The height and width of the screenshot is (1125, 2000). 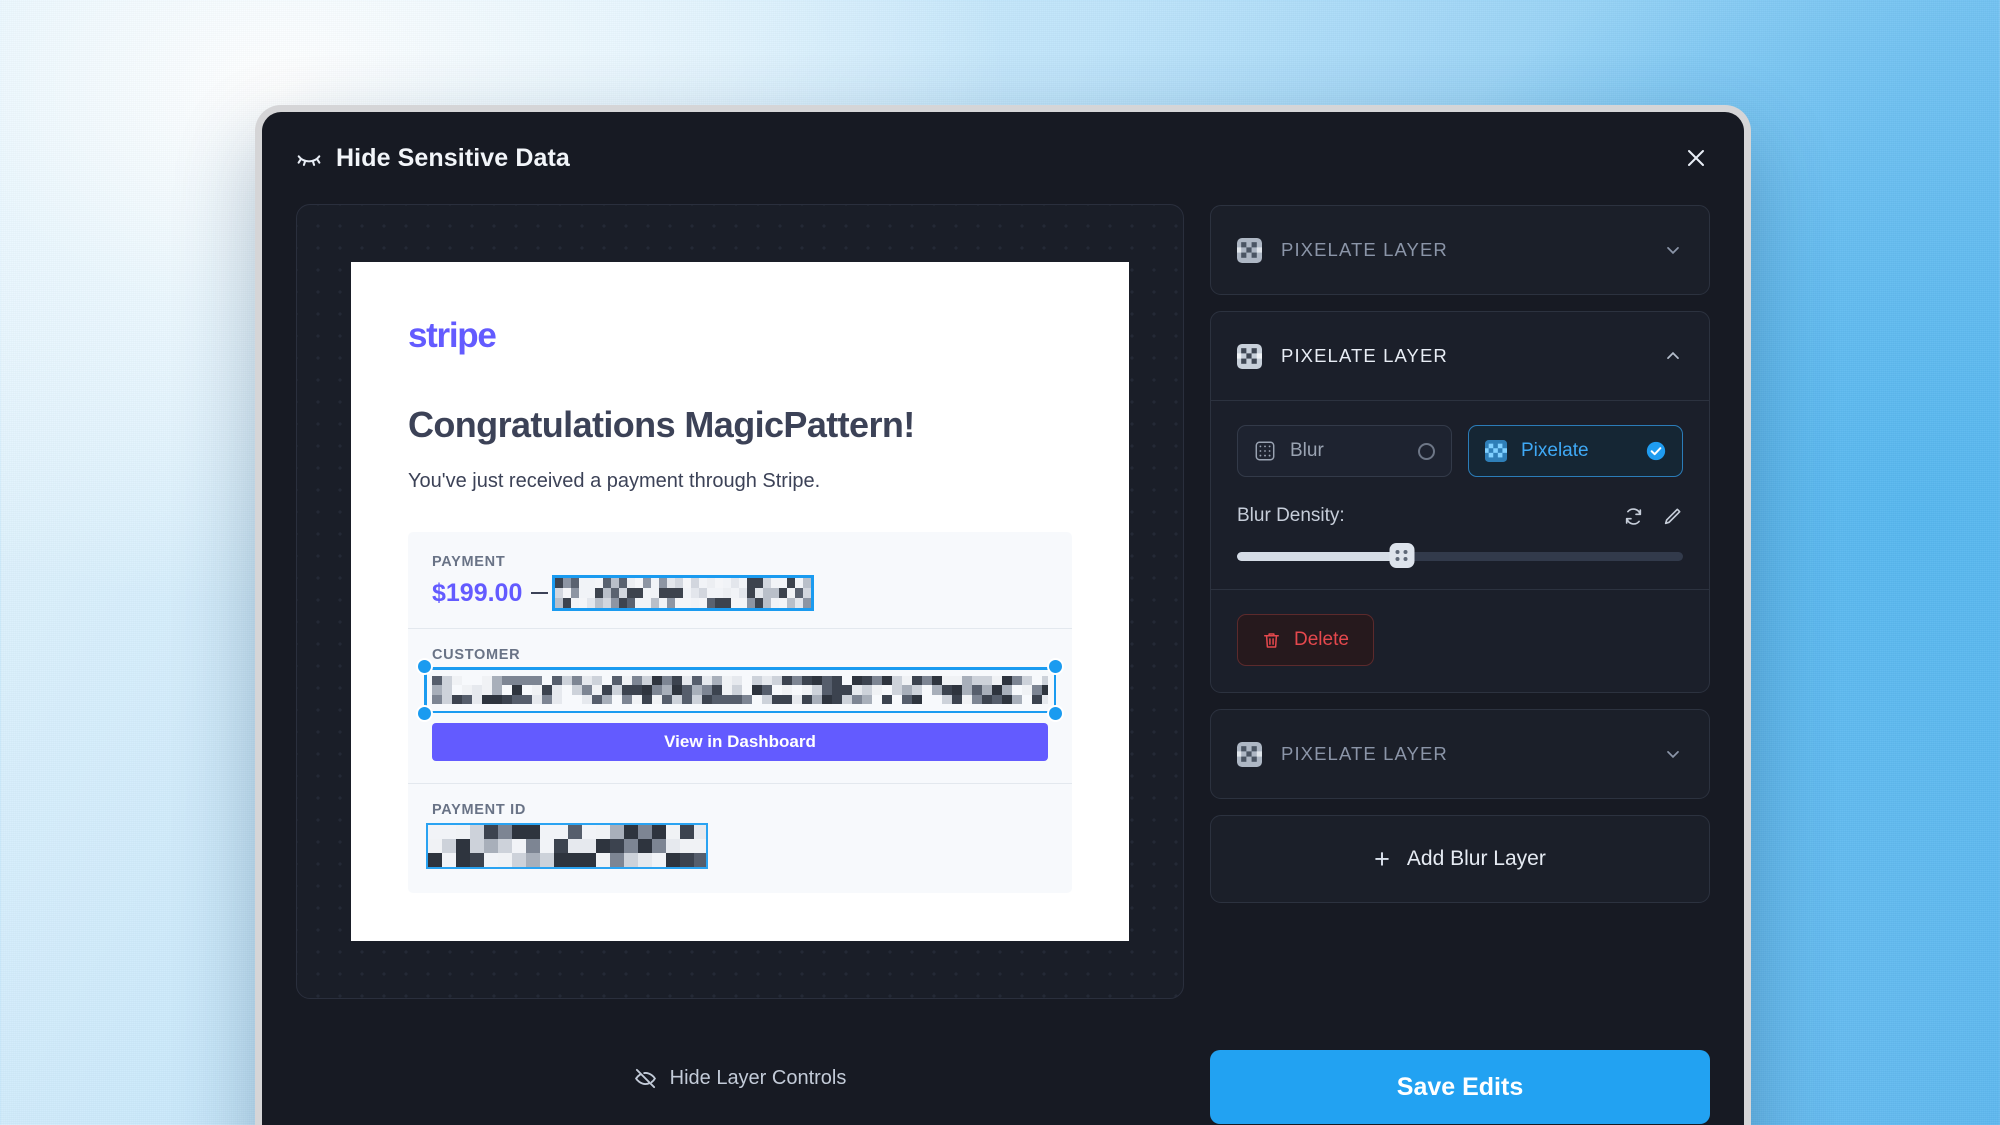 I want to click on layer-name-3: PIXELATE LAYER, so click(x=1364, y=753).